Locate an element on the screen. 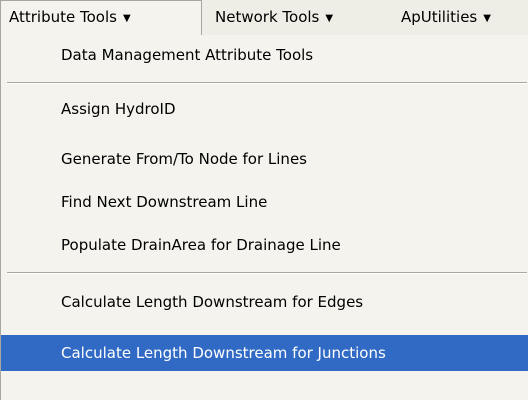  menu-label: ApUtilities is located at coordinates (439, 17).